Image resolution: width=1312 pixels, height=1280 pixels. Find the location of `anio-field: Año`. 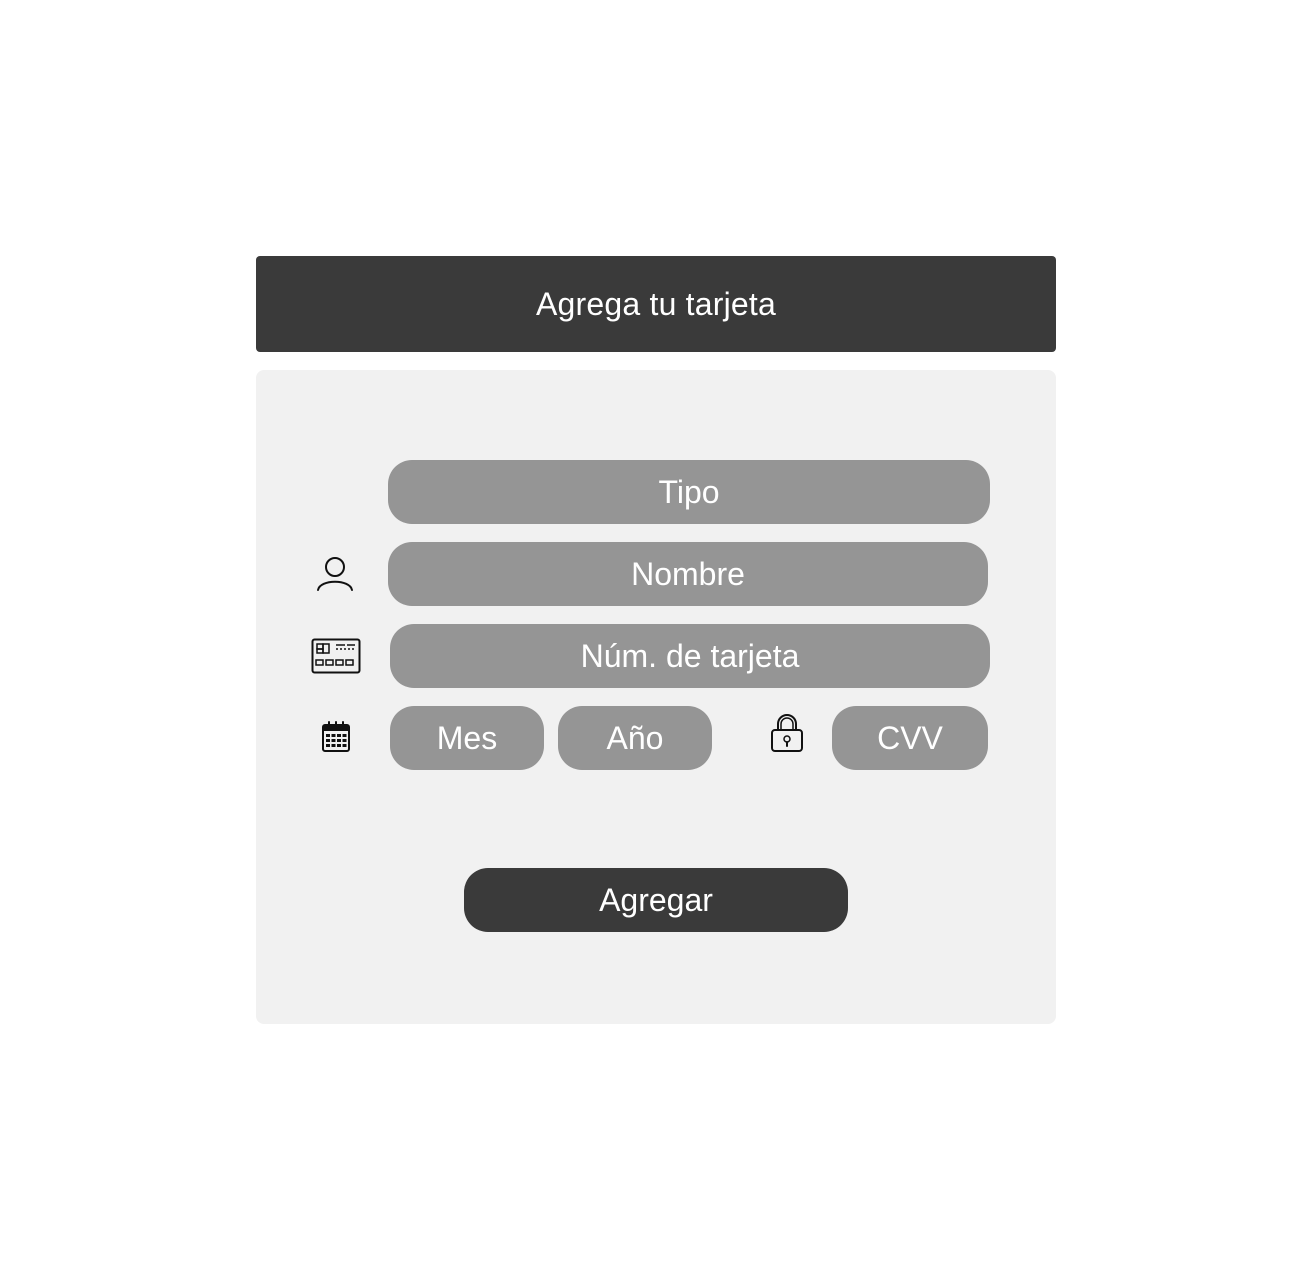

anio-field: Año is located at coordinates (635, 738).